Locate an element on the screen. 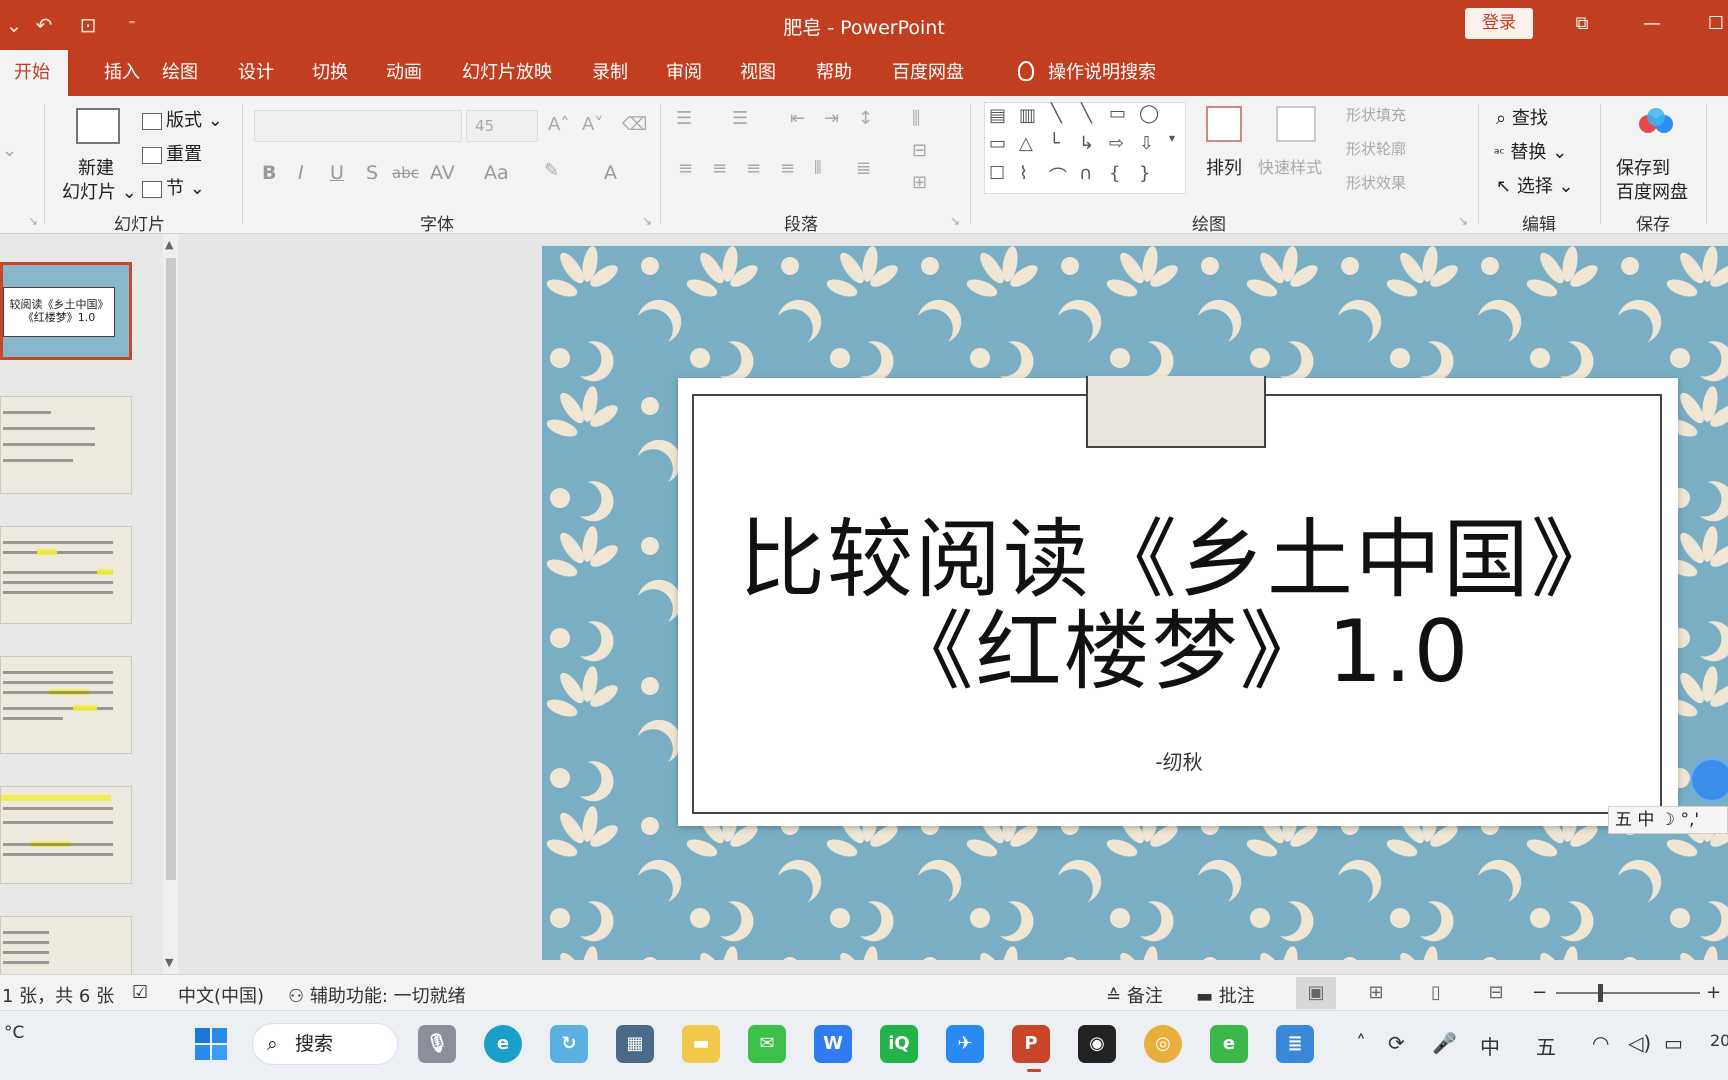  login-button: 登录 is located at coordinates (1499, 23).